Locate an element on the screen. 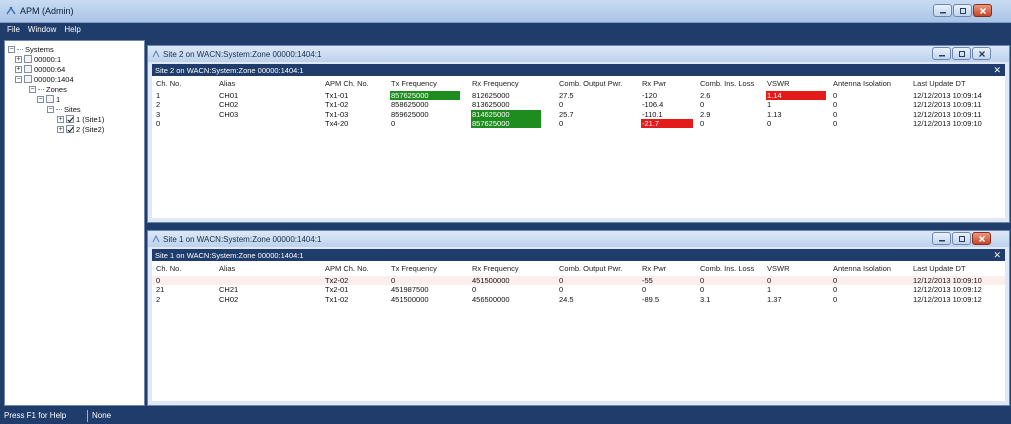  tree-node-sites: − Sites is located at coordinates (64, 109).